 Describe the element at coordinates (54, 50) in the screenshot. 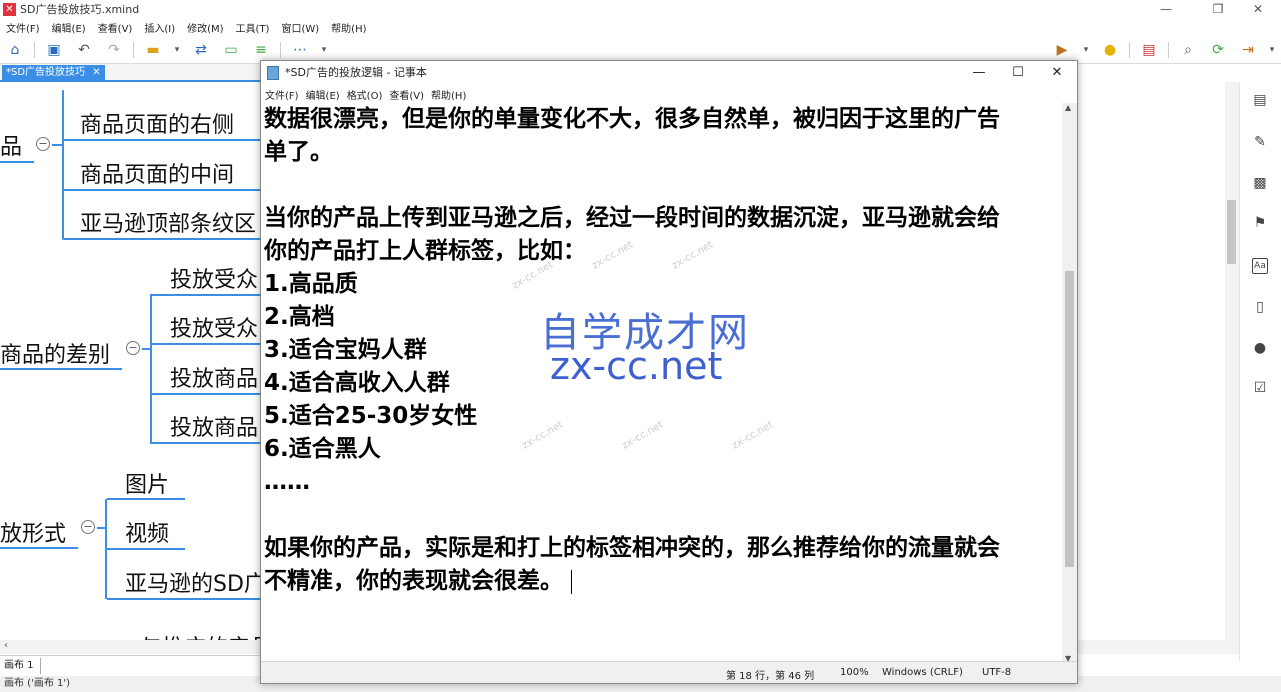

I see `save-icon: ▣` at that location.